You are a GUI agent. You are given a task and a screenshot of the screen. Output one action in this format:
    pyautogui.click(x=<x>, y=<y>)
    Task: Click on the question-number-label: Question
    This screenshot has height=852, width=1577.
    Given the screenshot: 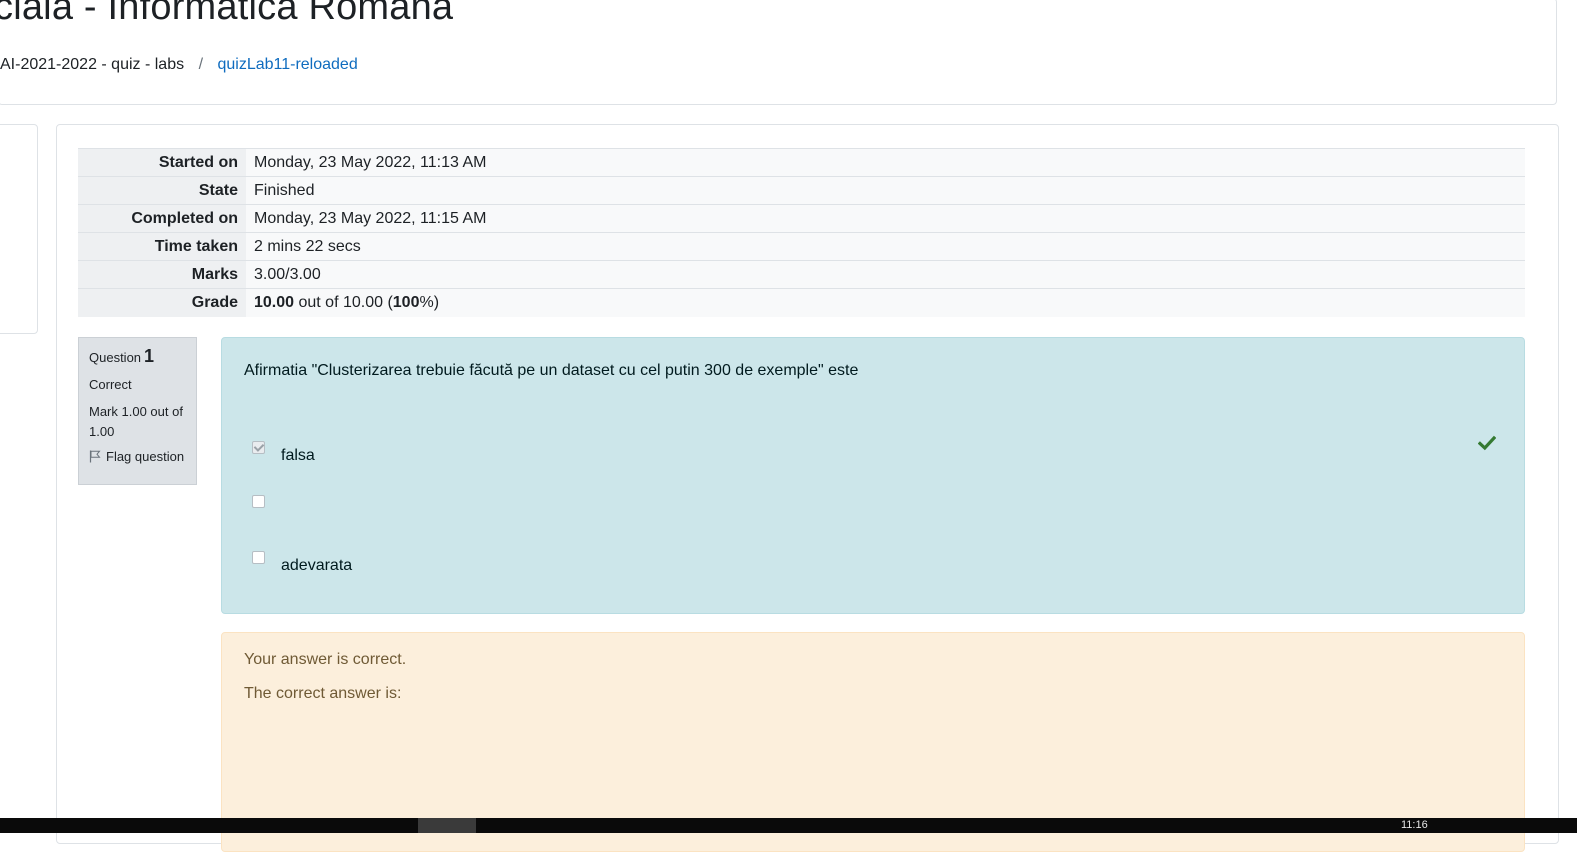 What is the action you would take?
    pyautogui.click(x=115, y=357)
    